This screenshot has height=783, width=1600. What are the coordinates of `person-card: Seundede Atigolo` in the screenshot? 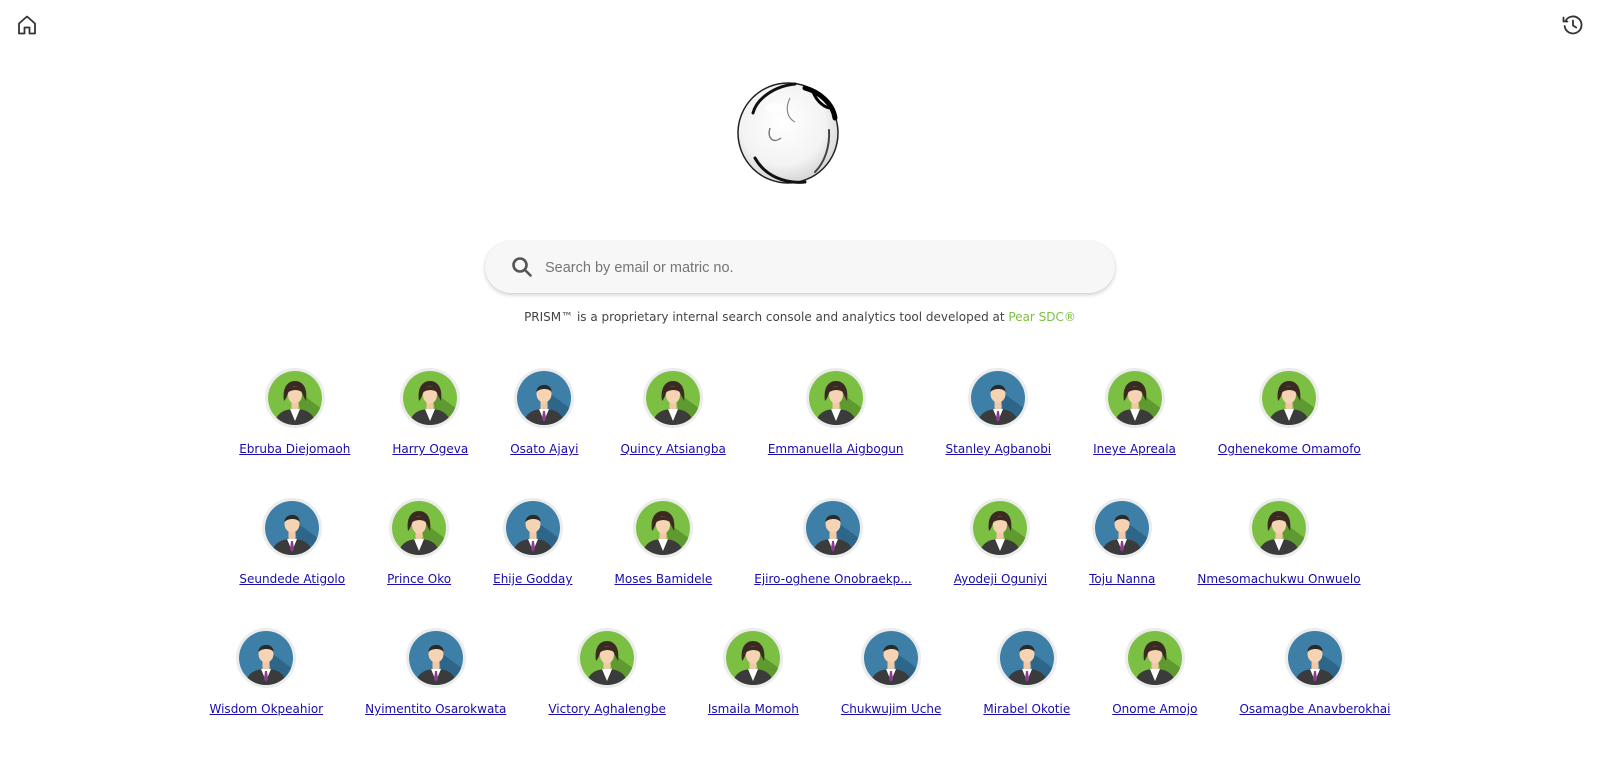 It's located at (292, 542).